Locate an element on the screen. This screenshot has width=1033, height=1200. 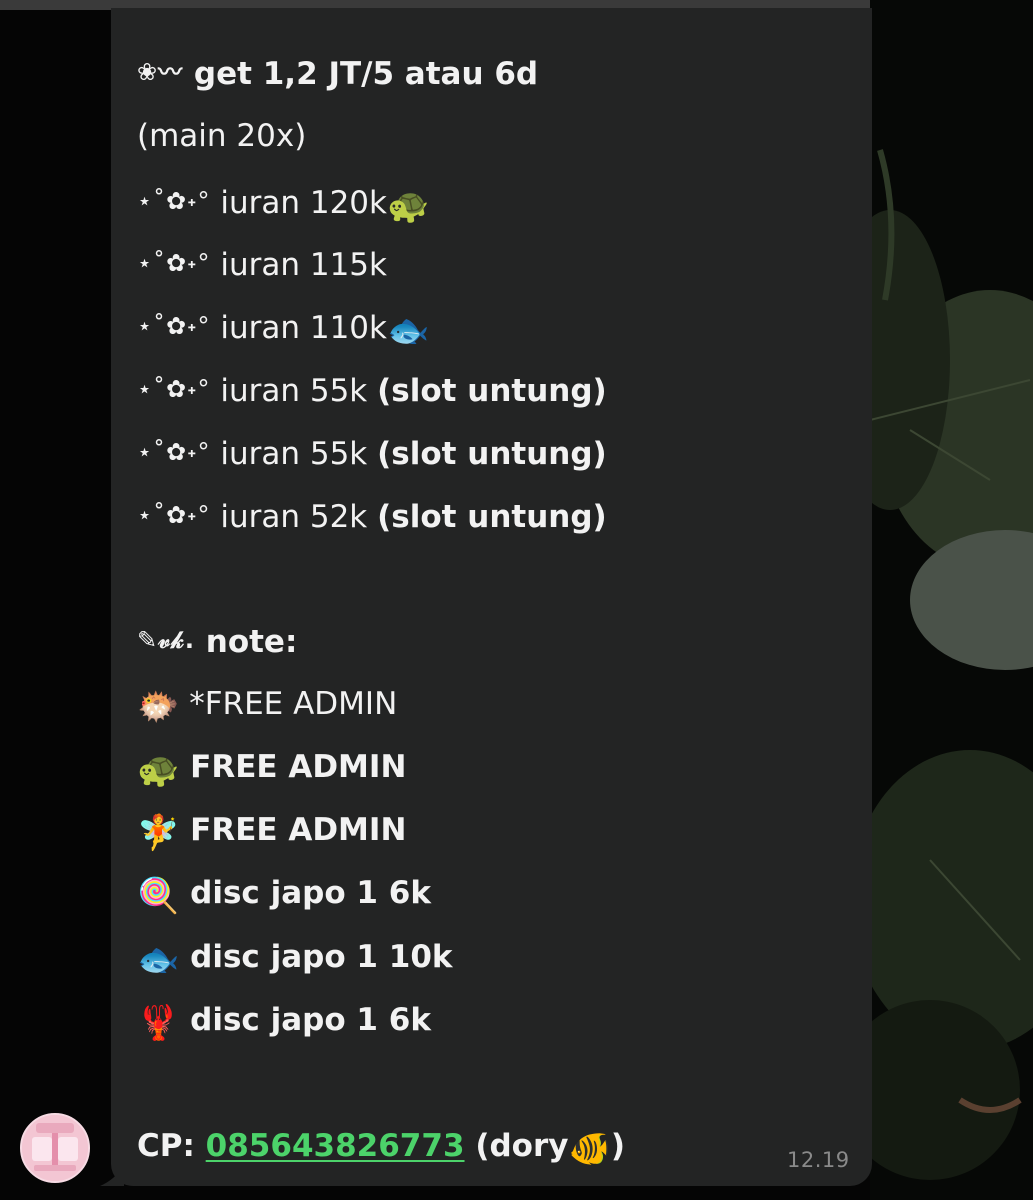
lollipop-icon: 🍭 is located at coordinates (158, 896).